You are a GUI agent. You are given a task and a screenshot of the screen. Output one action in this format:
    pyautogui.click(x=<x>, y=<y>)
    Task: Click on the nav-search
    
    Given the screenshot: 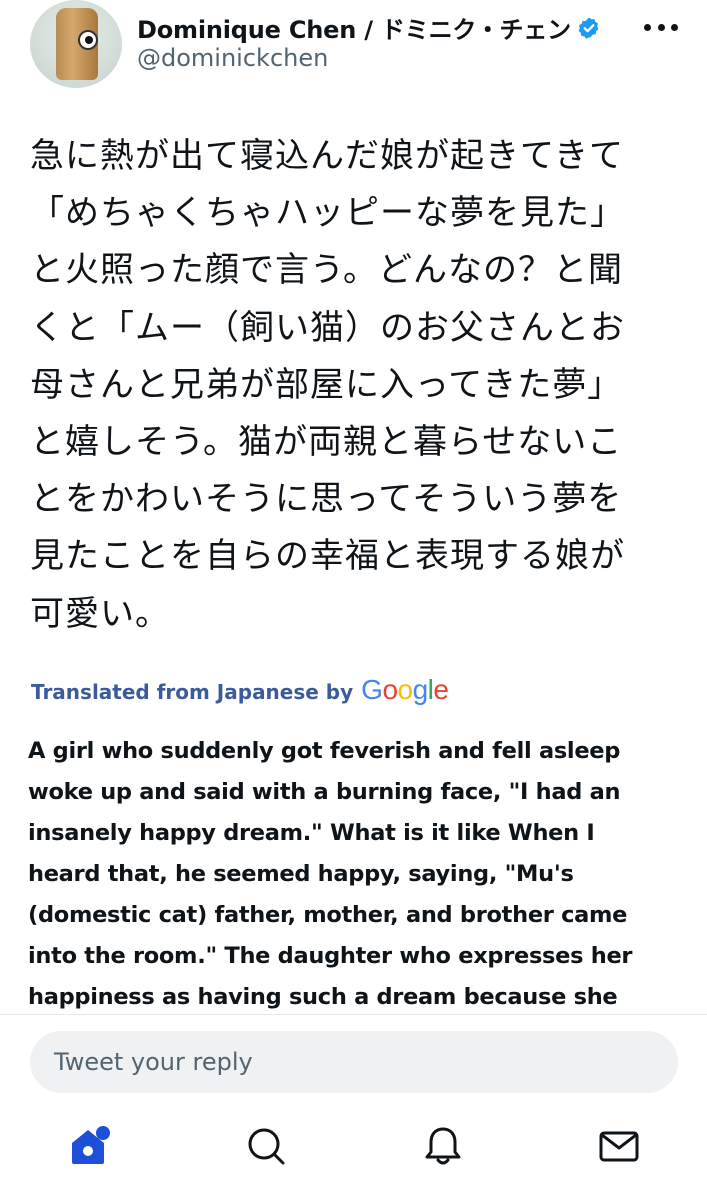 What is the action you would take?
    pyautogui.click(x=266, y=1146)
    